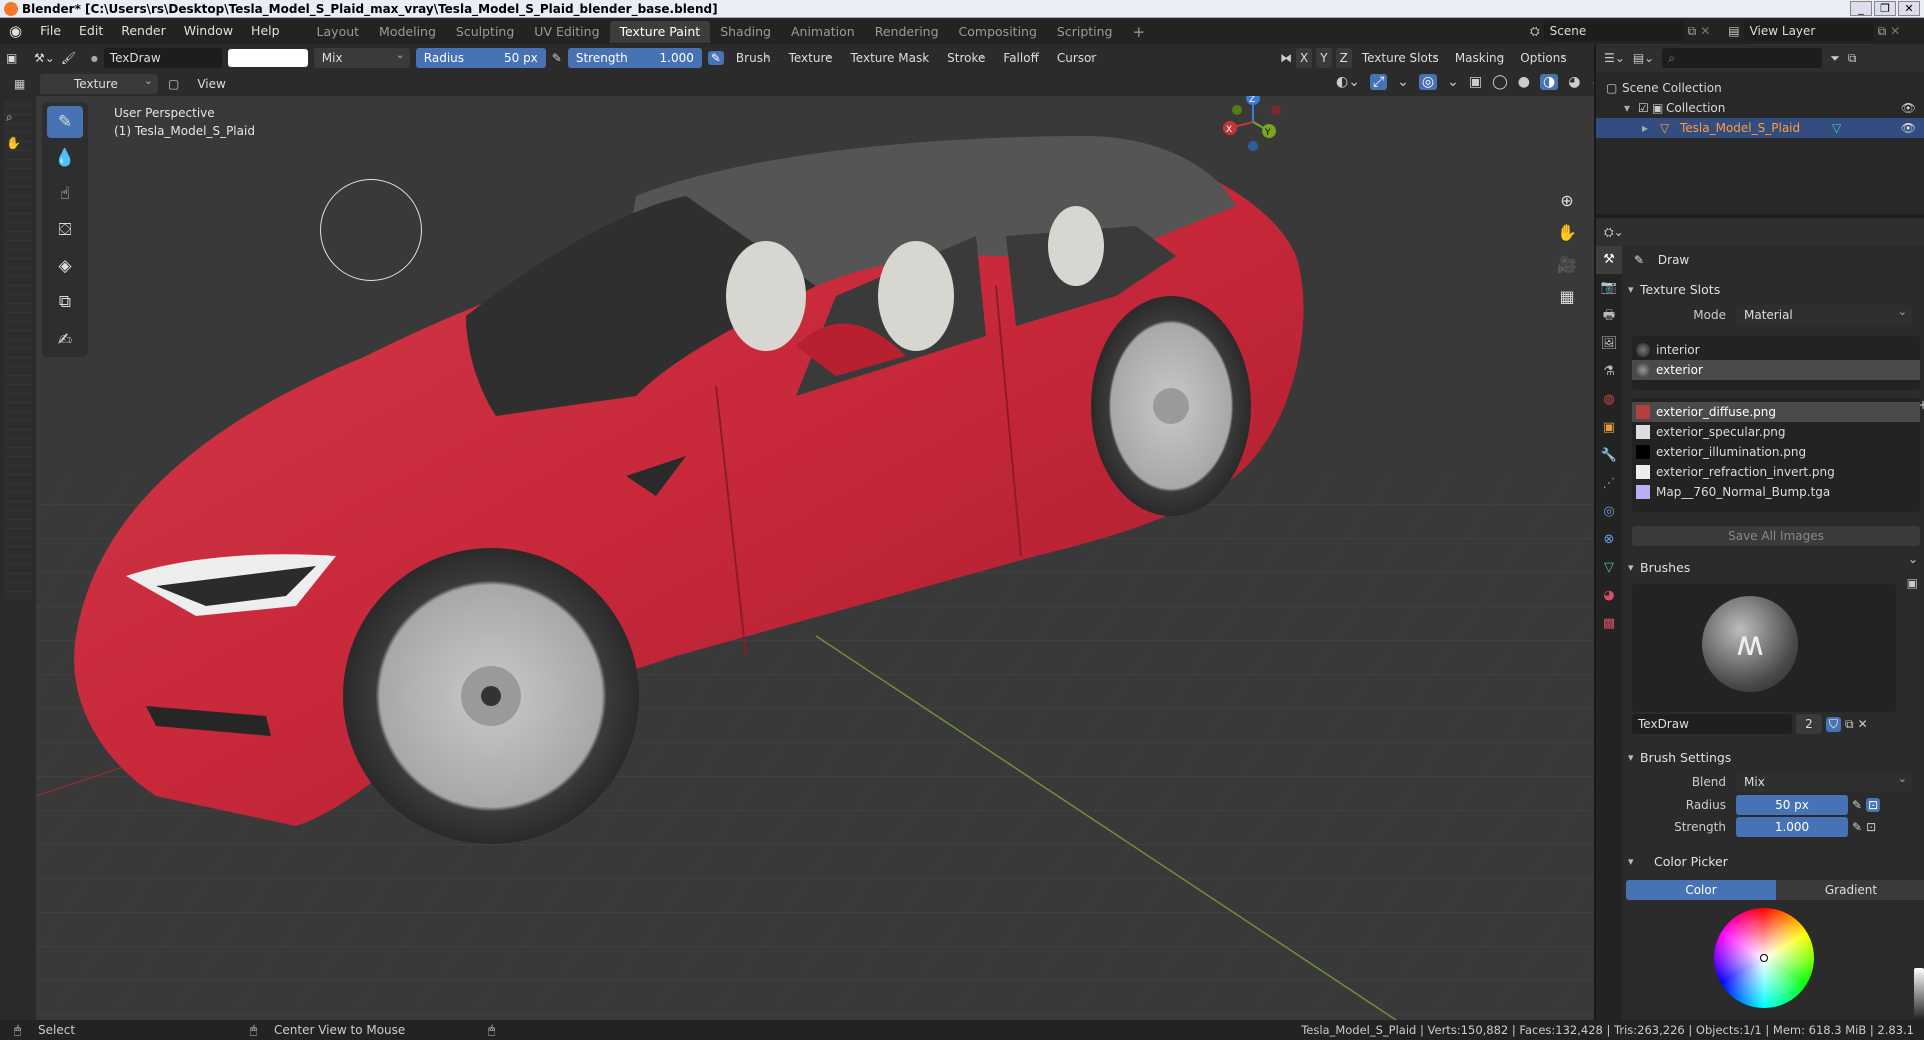  What do you see at coordinates (65, 158) in the screenshot?
I see `soften-tool-icon: 💧` at bounding box center [65, 158].